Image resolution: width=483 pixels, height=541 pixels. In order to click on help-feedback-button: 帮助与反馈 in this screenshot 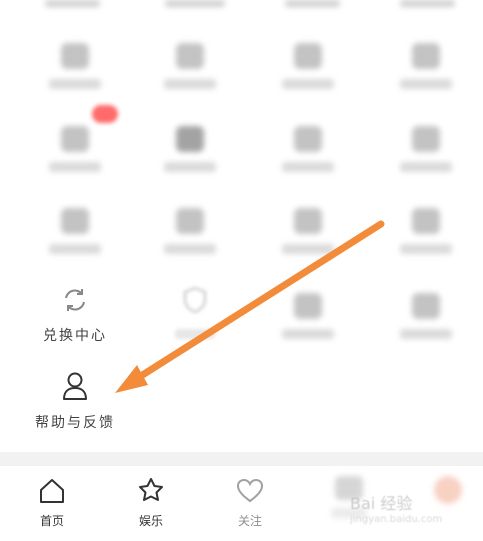, I will do `click(75, 401)`.